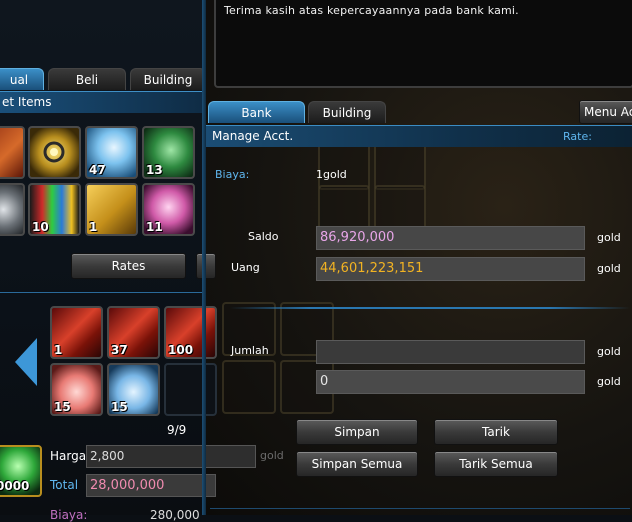 The width and height of the screenshot is (632, 522). Describe the element at coordinates (111, 152) in the screenshot. I see `blue-wing-icon: 47` at that location.